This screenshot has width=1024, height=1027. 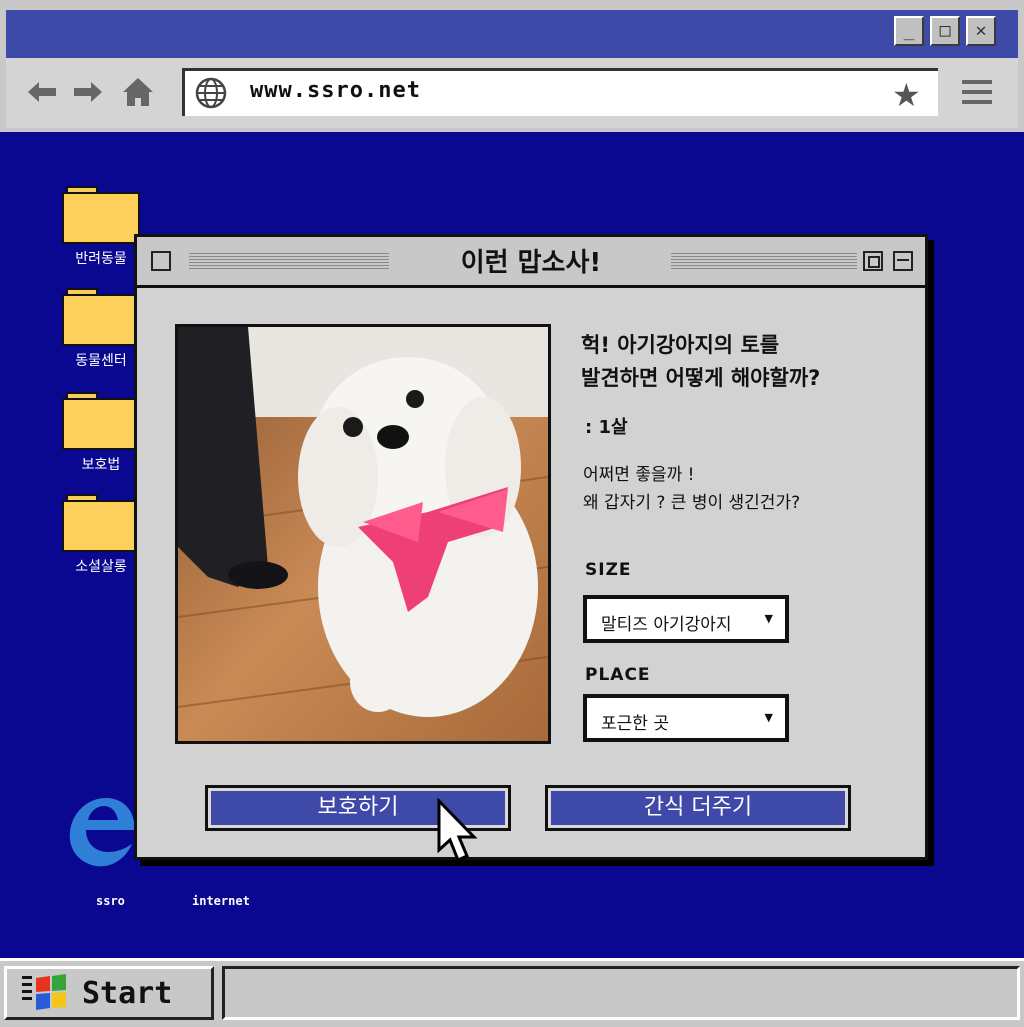 I want to click on snack-button: 간식 더주기, so click(x=698, y=808).